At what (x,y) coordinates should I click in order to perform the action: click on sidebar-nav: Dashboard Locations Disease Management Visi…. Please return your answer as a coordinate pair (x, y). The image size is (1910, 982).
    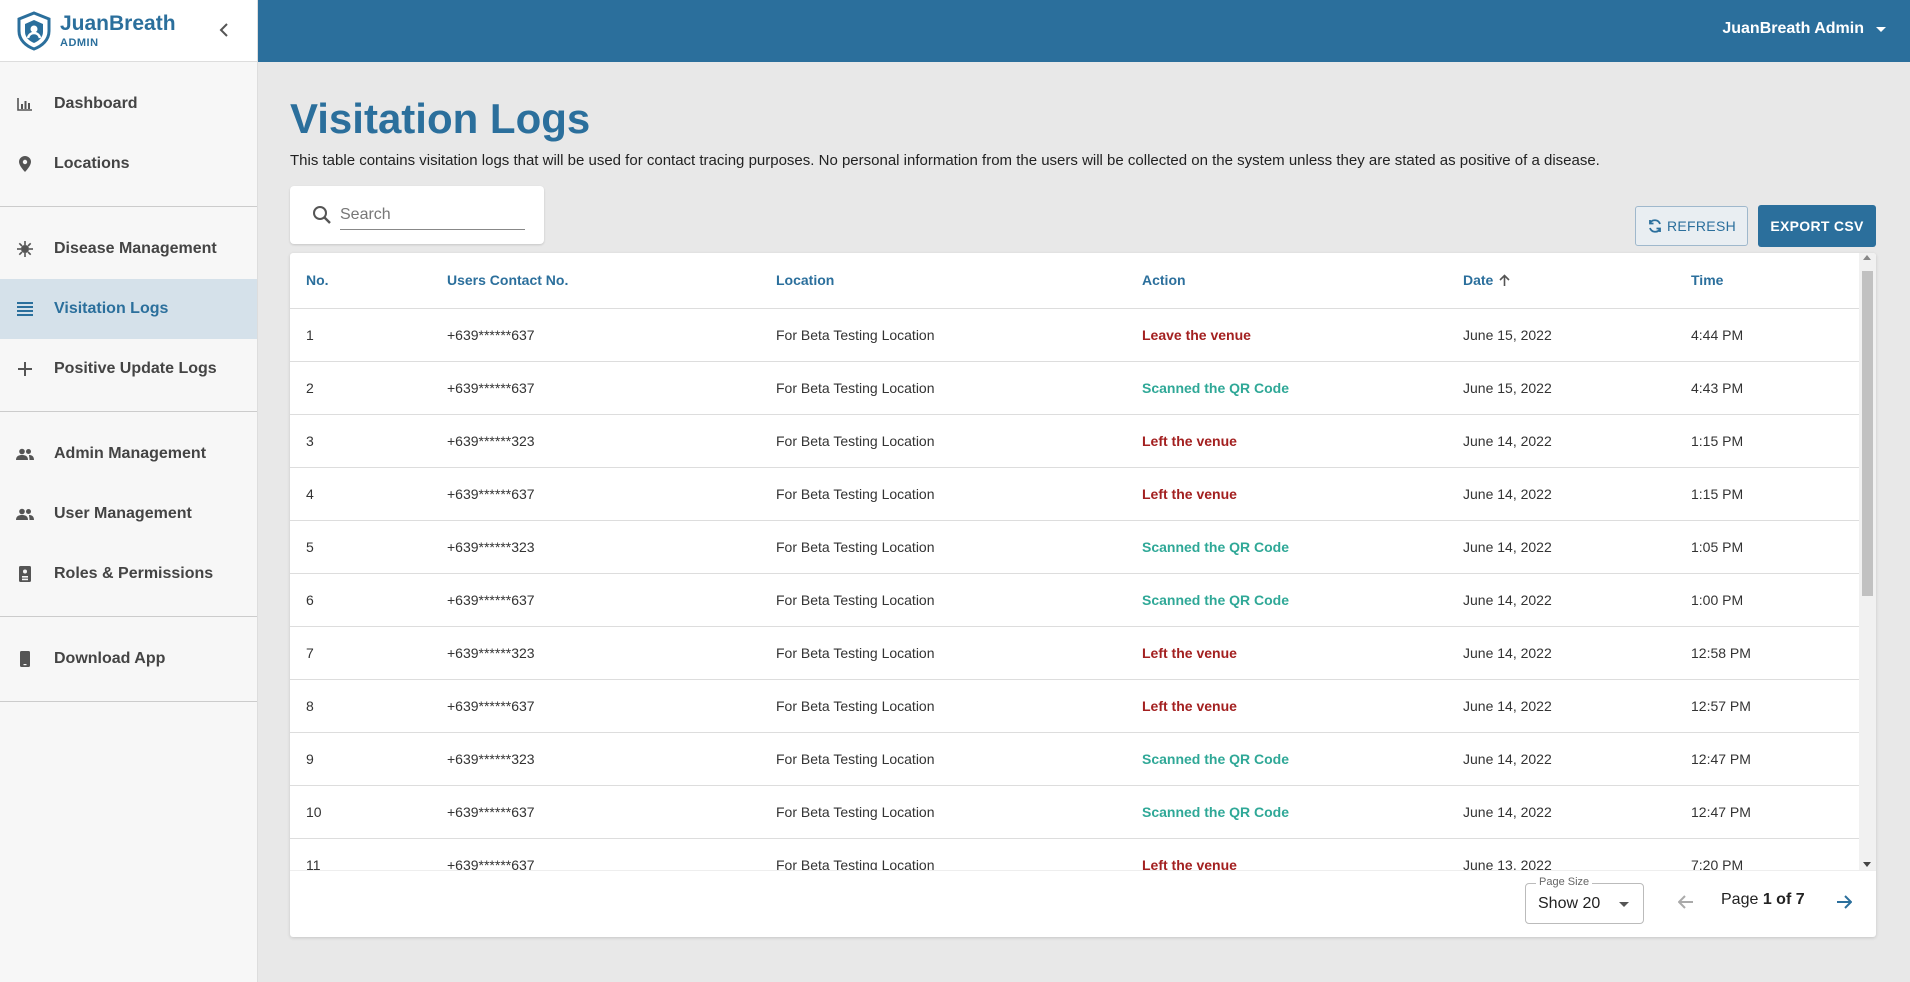
    Looking at the image, I should click on (128, 382).